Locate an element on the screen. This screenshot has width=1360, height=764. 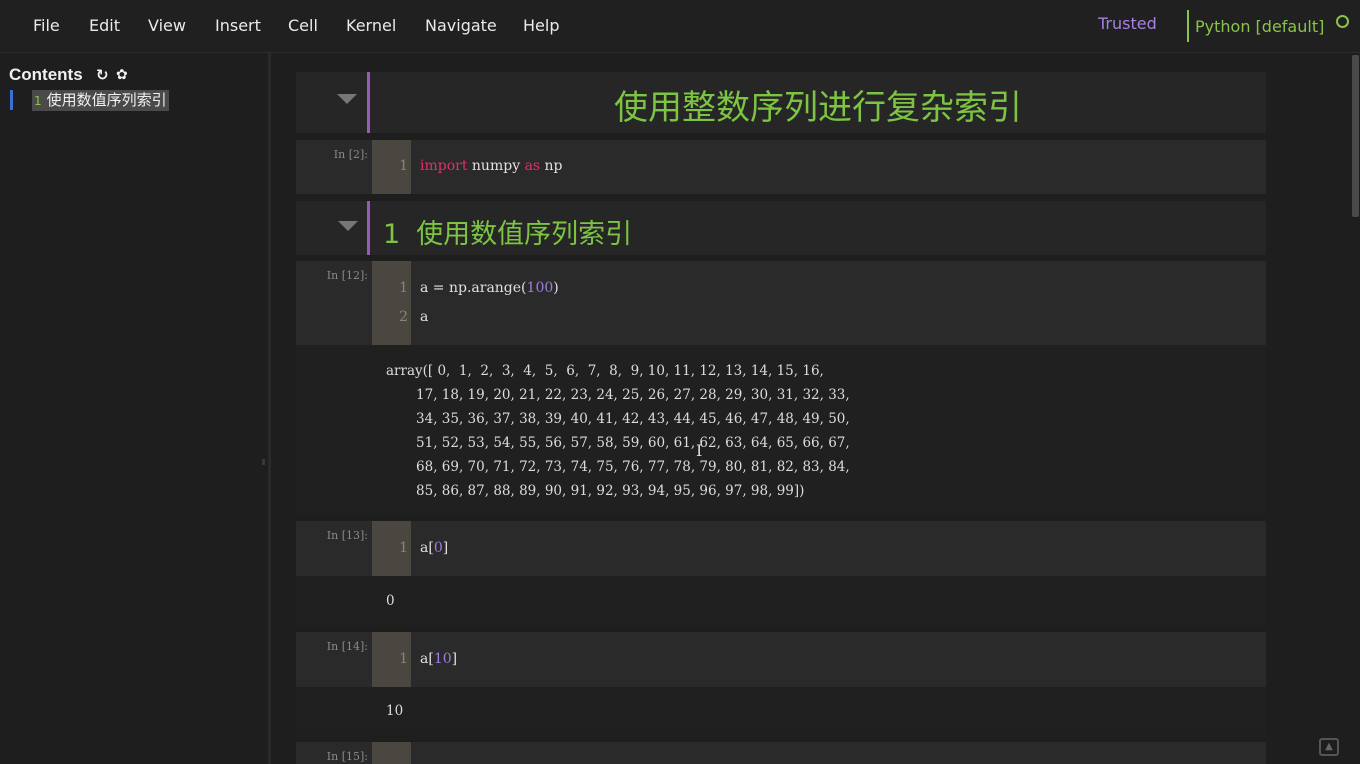
code-text: numpy is located at coordinates (496, 166).